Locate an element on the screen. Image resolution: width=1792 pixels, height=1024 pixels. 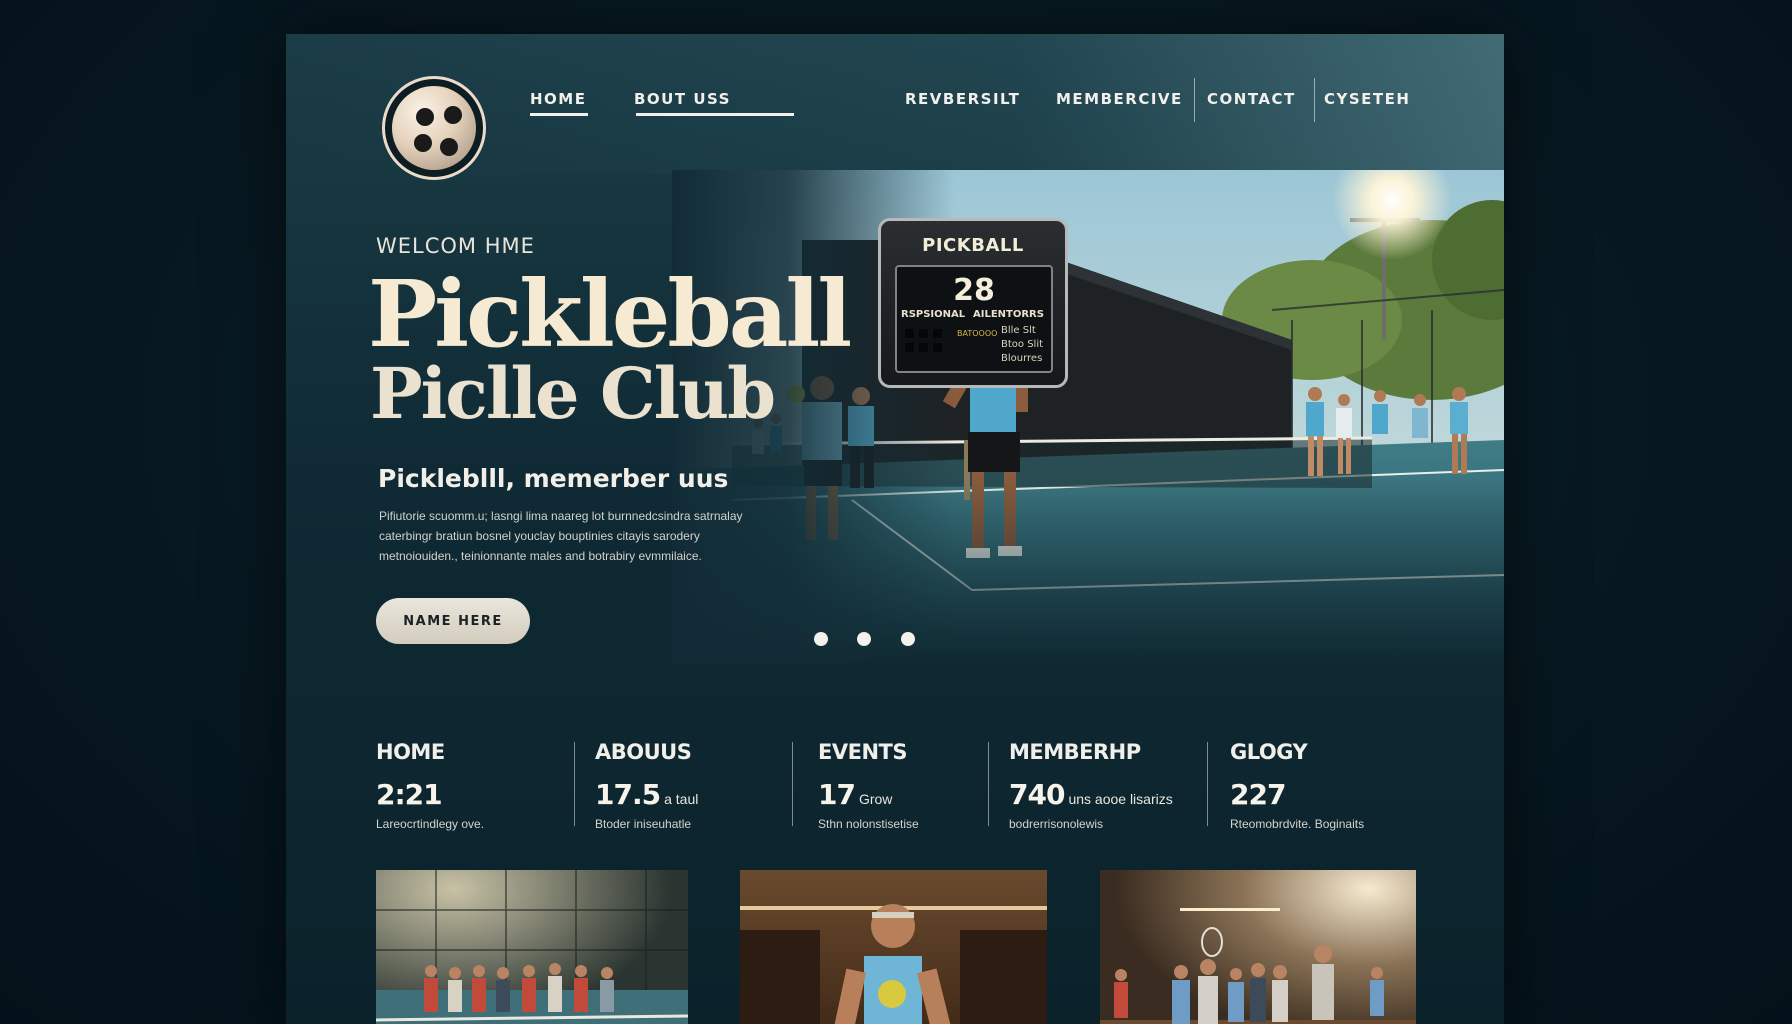
nav-item-contact: CONTACT is located at coordinates (1251, 99).